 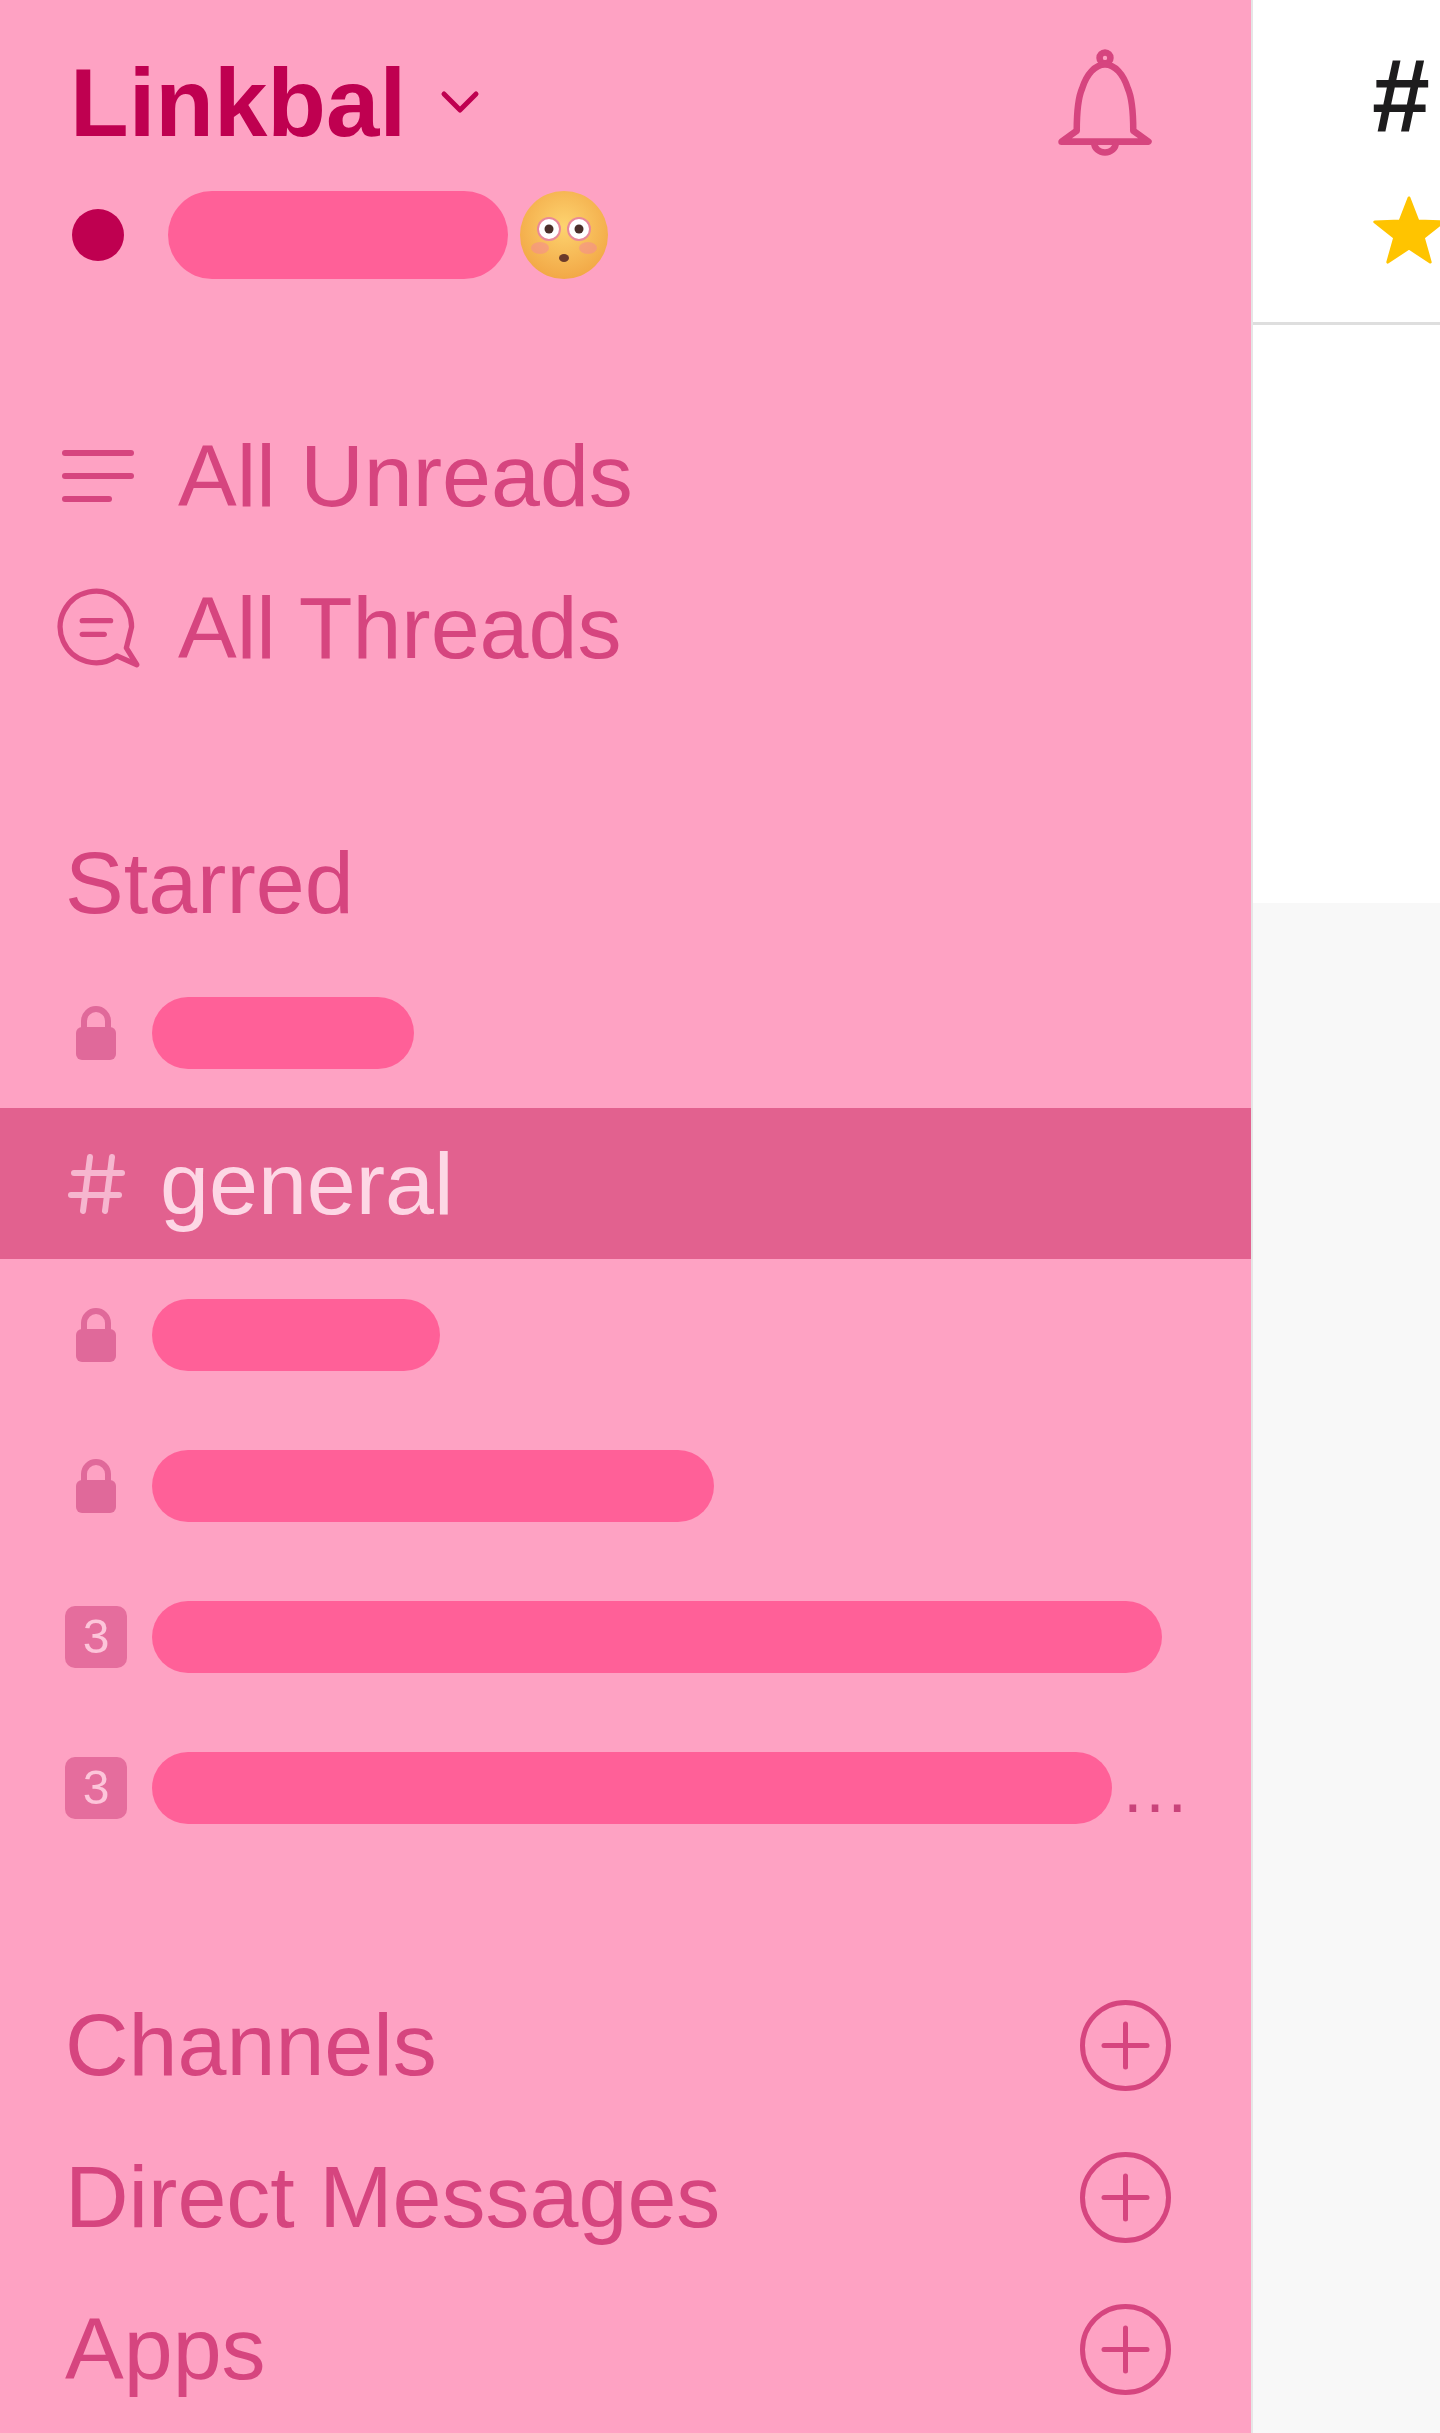 I want to click on chevron-down-icon, so click(x=460, y=102).